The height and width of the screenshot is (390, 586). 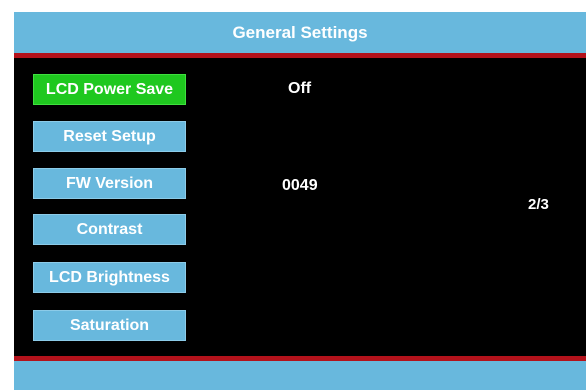 What do you see at coordinates (300, 185) in the screenshot?
I see `fw-version-value: 0049` at bounding box center [300, 185].